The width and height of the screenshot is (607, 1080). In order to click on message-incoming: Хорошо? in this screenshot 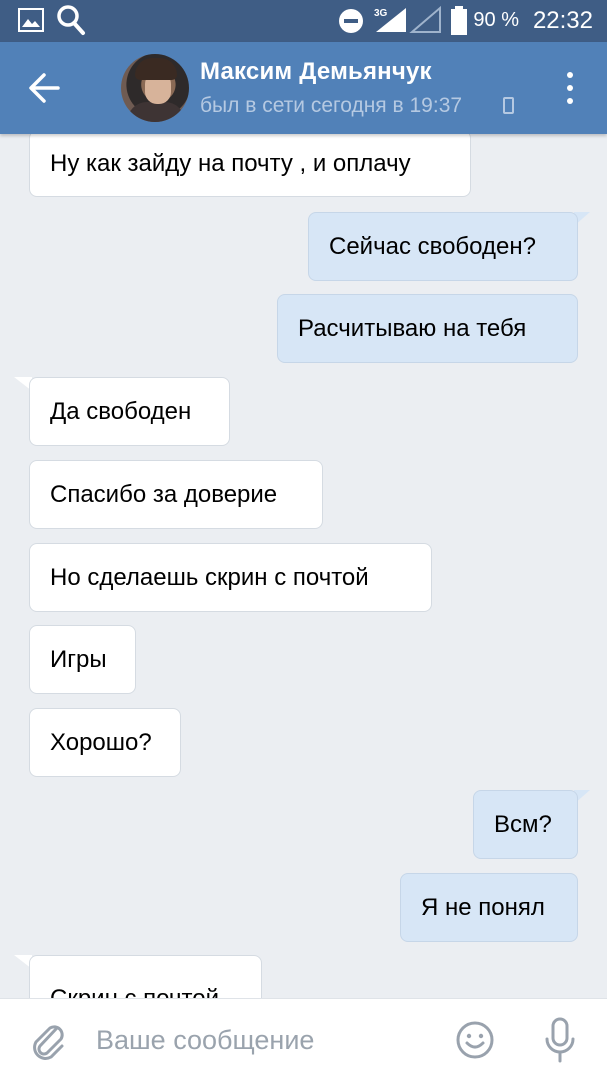, I will do `click(105, 742)`.